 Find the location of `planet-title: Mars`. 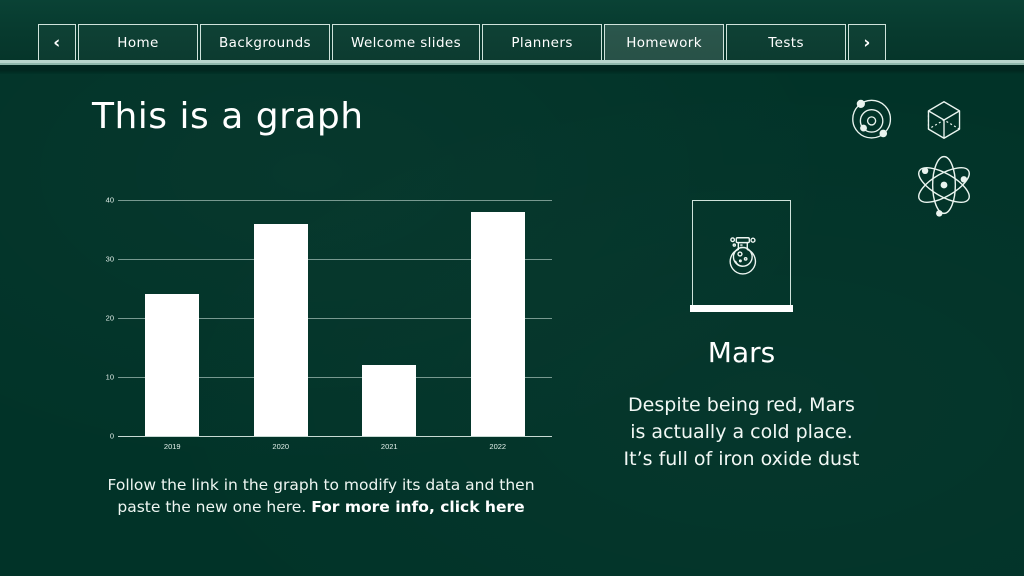

planet-title: Mars is located at coordinates (741, 352).